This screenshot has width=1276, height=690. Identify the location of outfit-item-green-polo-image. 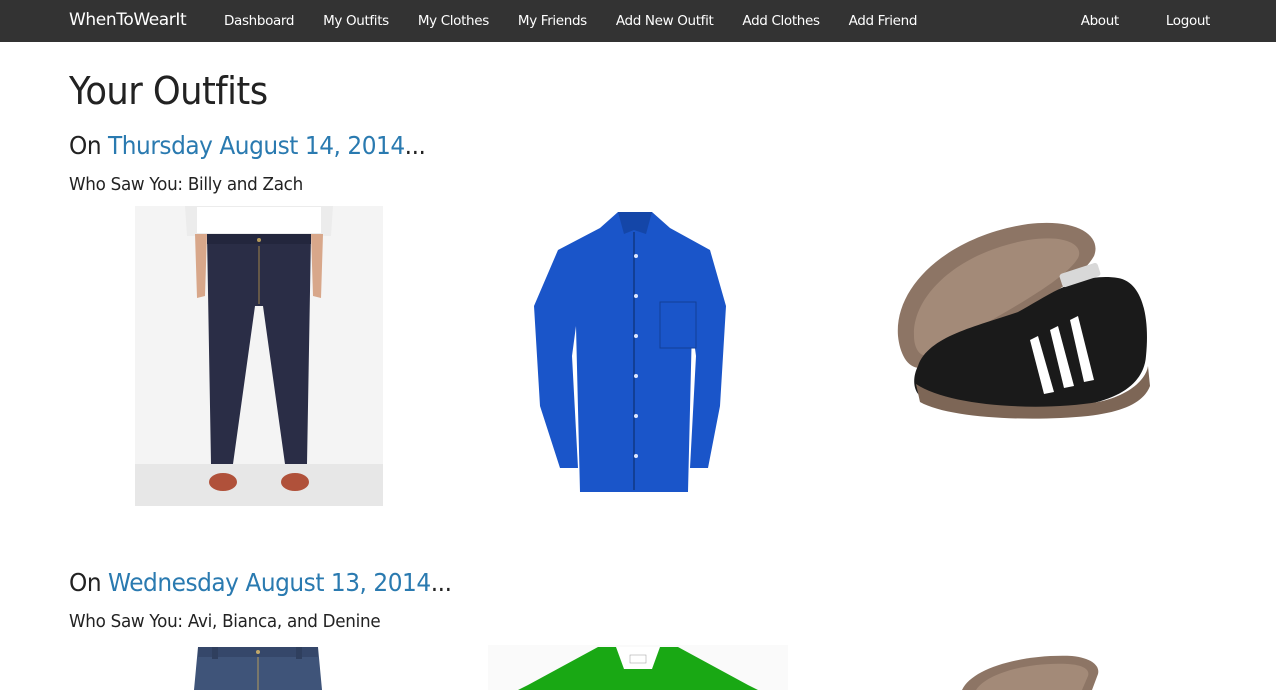
(638, 667).